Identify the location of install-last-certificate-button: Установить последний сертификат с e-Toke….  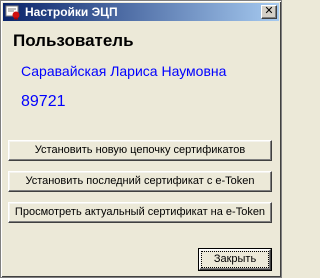
(140, 181).